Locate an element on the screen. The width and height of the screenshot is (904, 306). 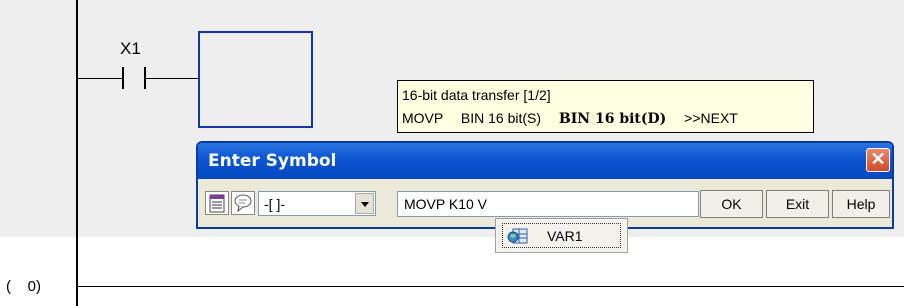
label-variable-icon is located at coordinates (517, 235).